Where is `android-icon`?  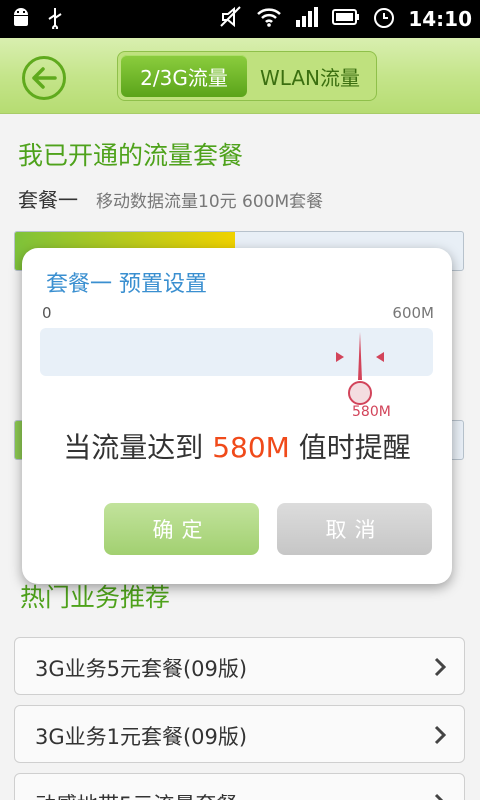
android-icon is located at coordinates (21, 20).